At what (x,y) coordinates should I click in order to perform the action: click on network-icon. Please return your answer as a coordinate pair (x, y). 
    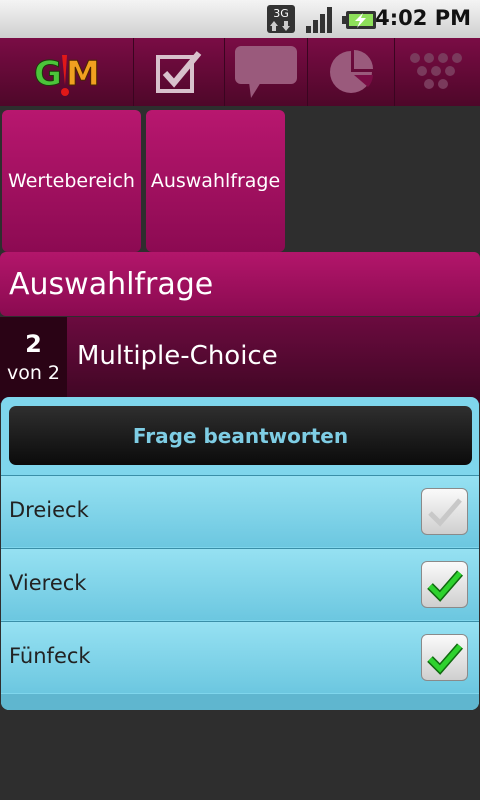
    Looking at the image, I should click on (435, 71).